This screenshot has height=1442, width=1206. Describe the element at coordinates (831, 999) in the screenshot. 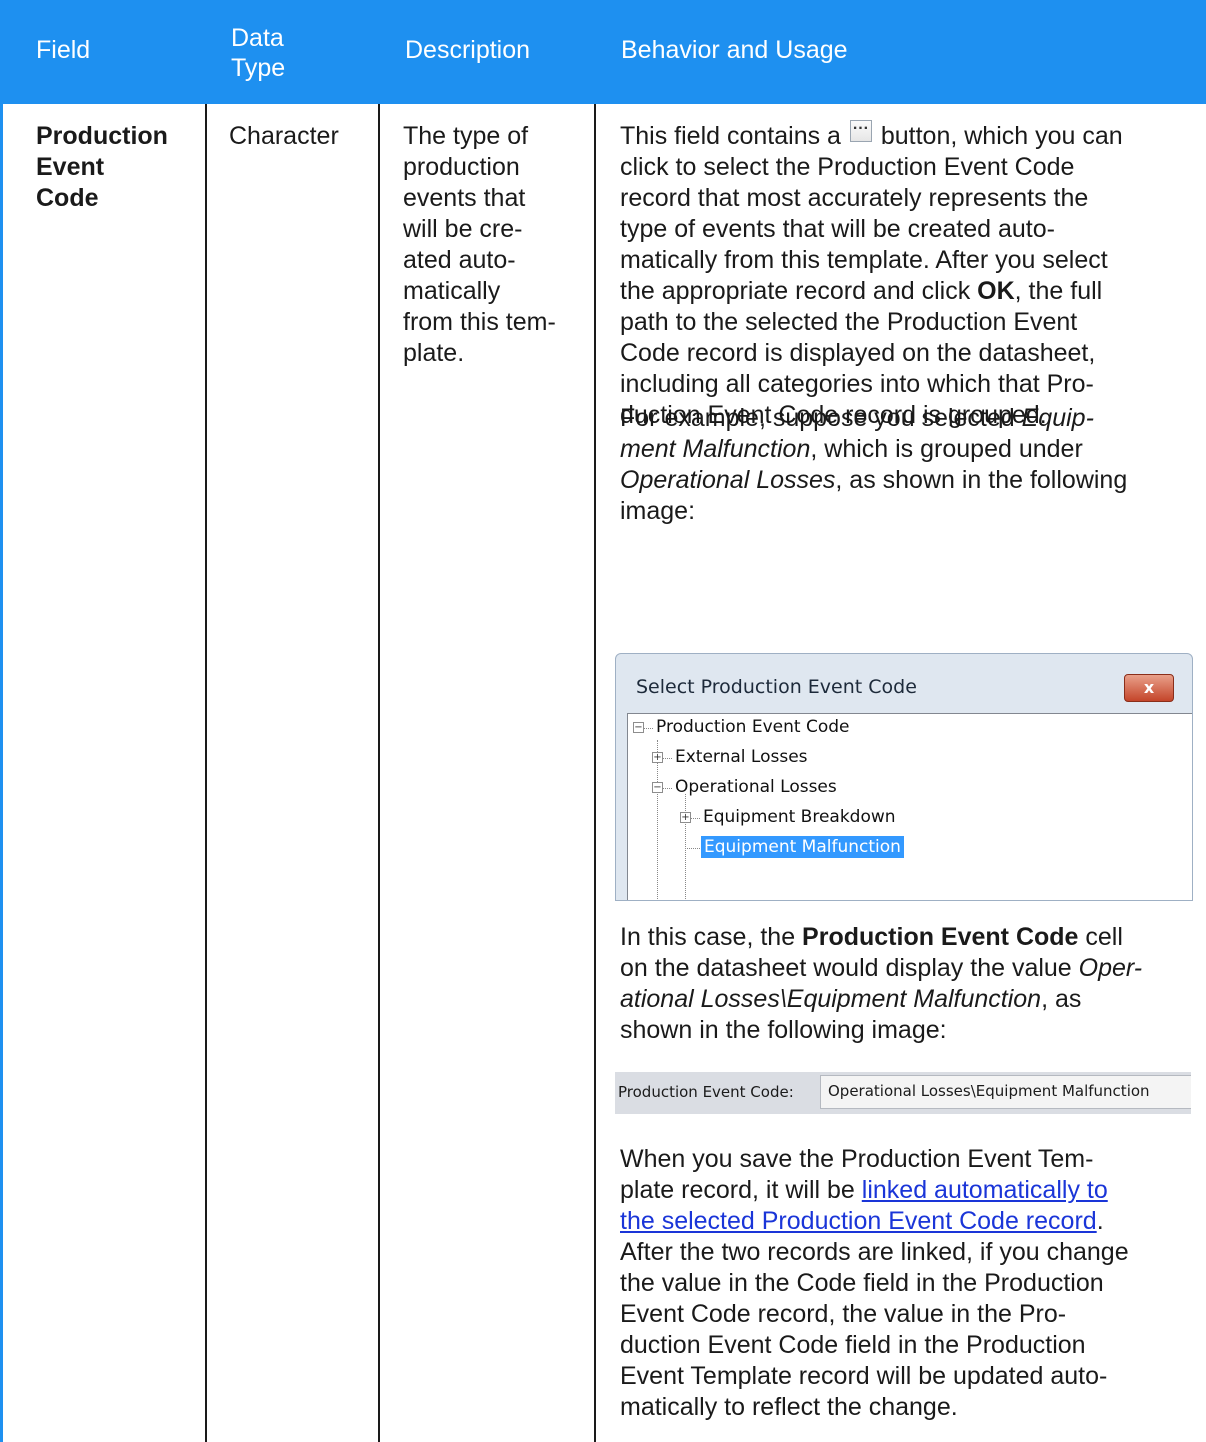

I see `behavior-italic: ational Losses\Equipment Malfunction` at that location.